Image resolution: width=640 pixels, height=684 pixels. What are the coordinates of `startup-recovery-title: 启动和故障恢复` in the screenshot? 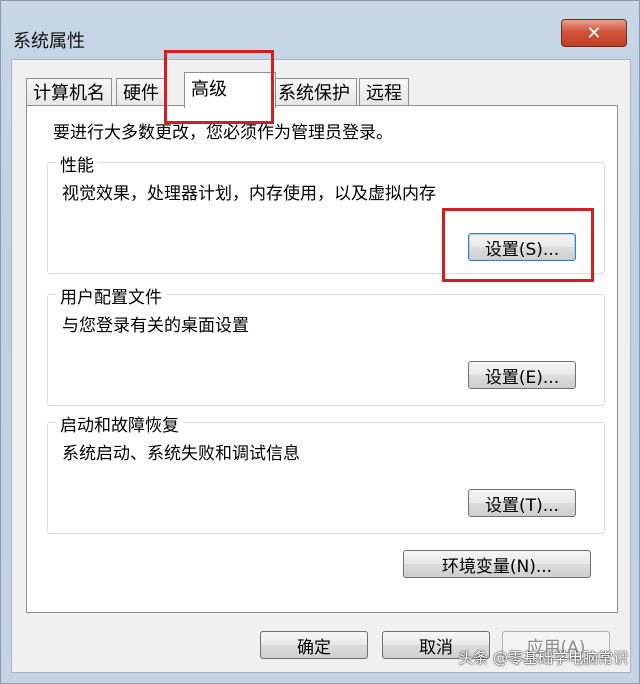 It's located at (119, 423).